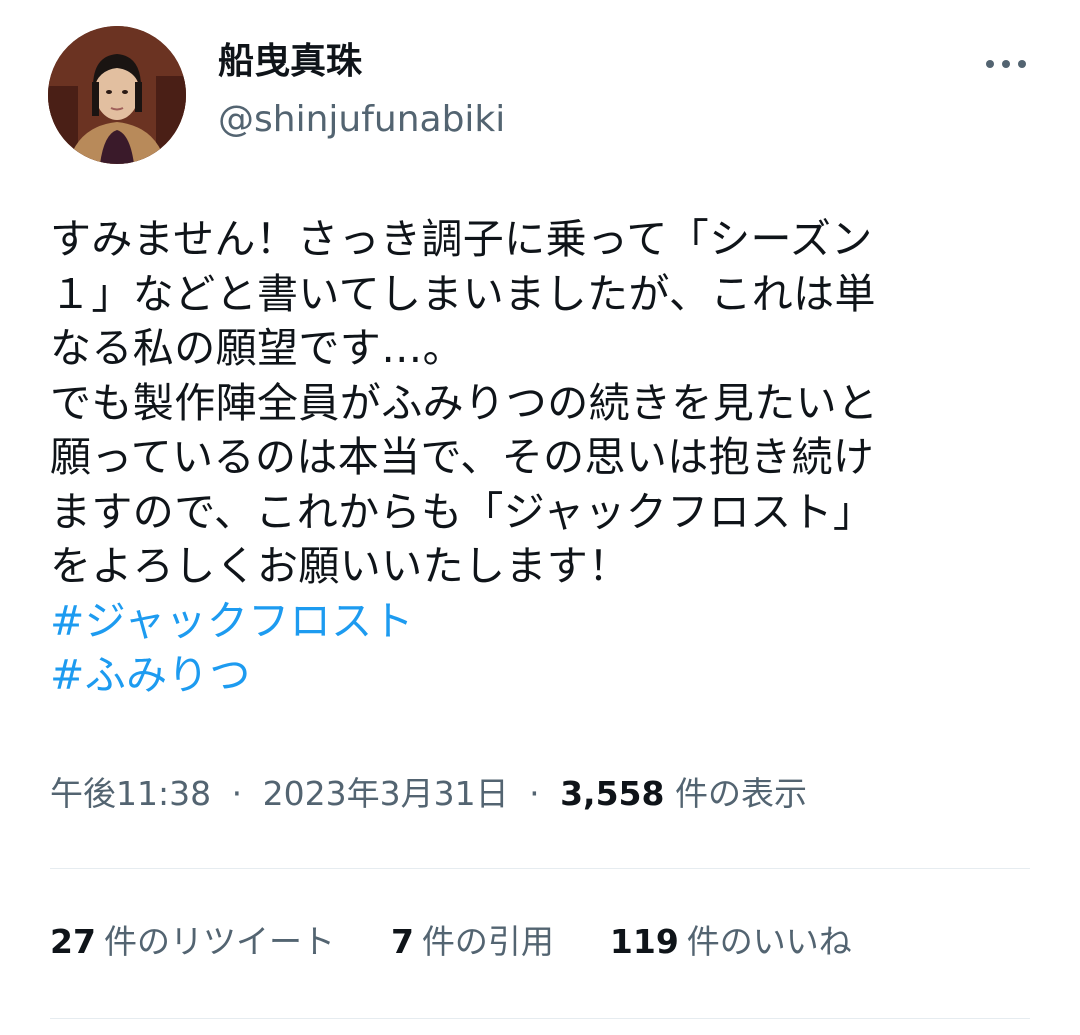 The width and height of the screenshot is (1080, 1035). I want to click on avatar-image, so click(117, 95).